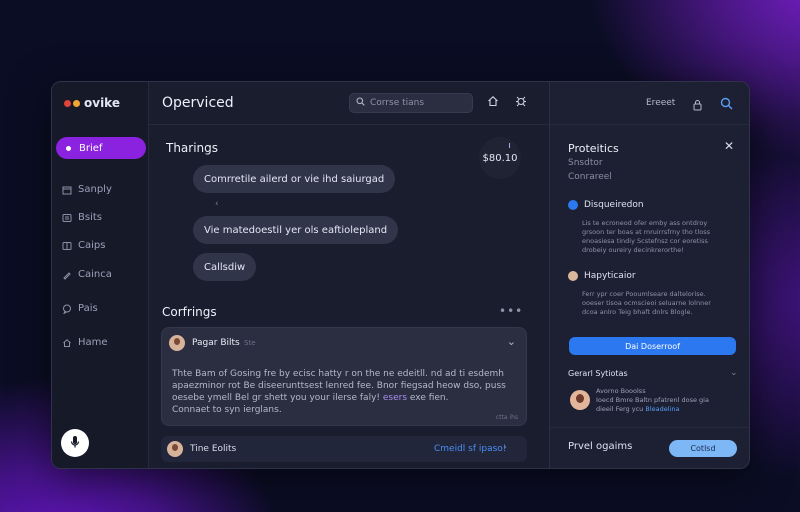 This screenshot has height=512, width=800. Describe the element at coordinates (67, 190) in the screenshot. I see `calendar-icon` at that location.